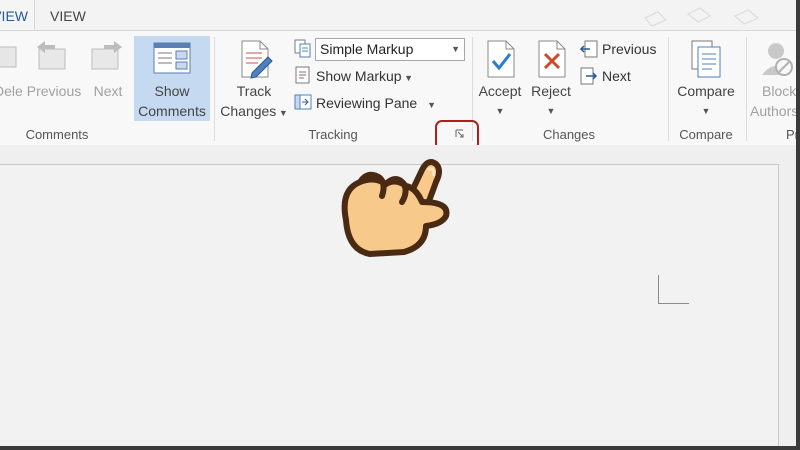  Describe the element at coordinates (791, 134) in the screenshot. I see `protect-group-label: Protect` at that location.